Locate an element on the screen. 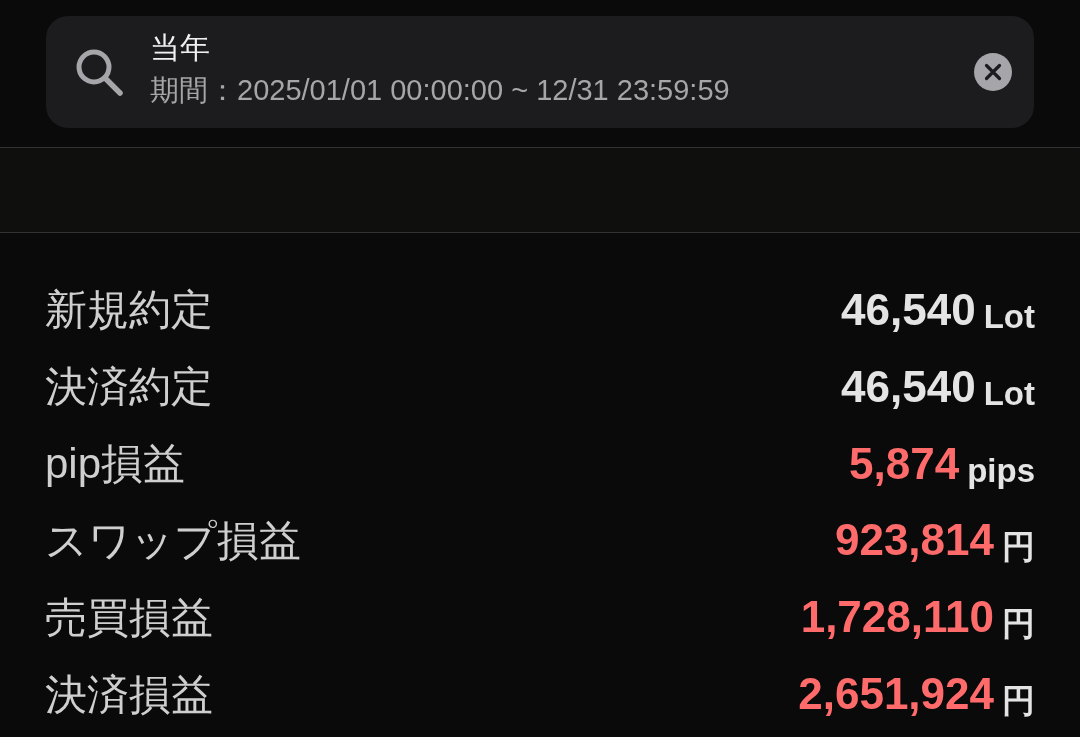 This screenshot has height=737, width=1080. filter-title: 当年 is located at coordinates (180, 48).